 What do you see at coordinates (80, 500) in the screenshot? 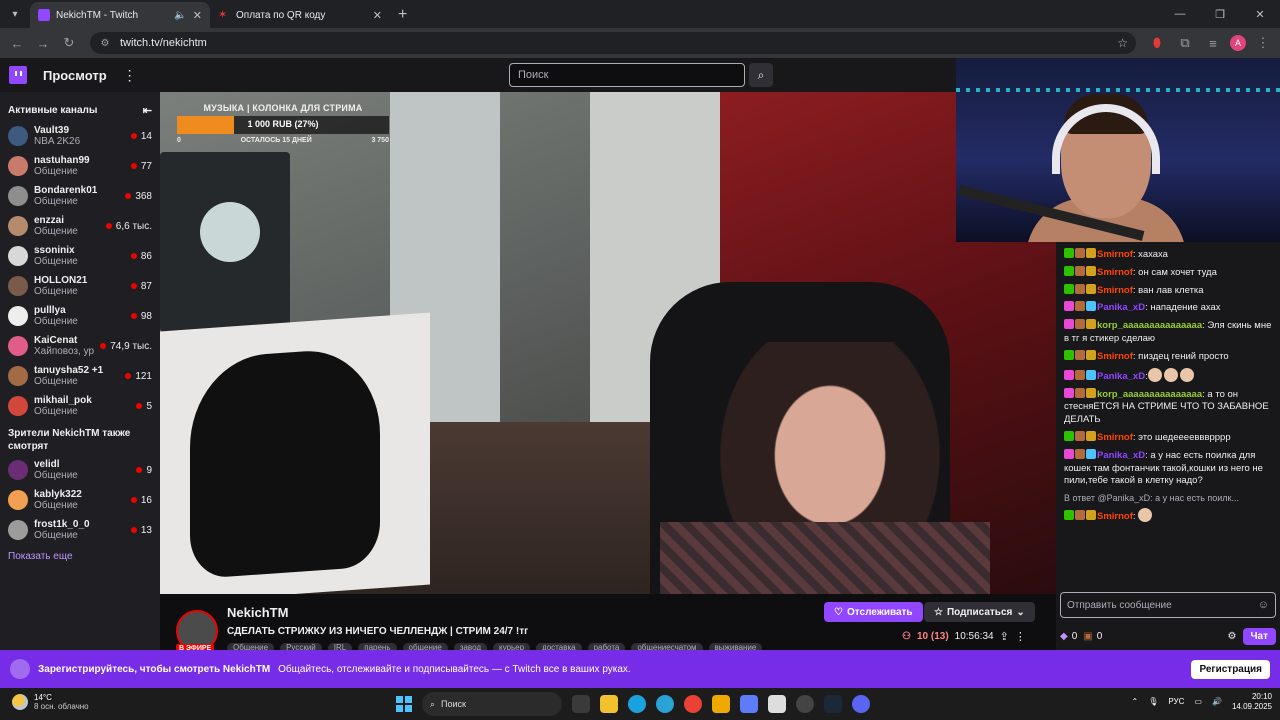
I see `sidebar-channel: kablyk322 Общение 16` at bounding box center [80, 500].